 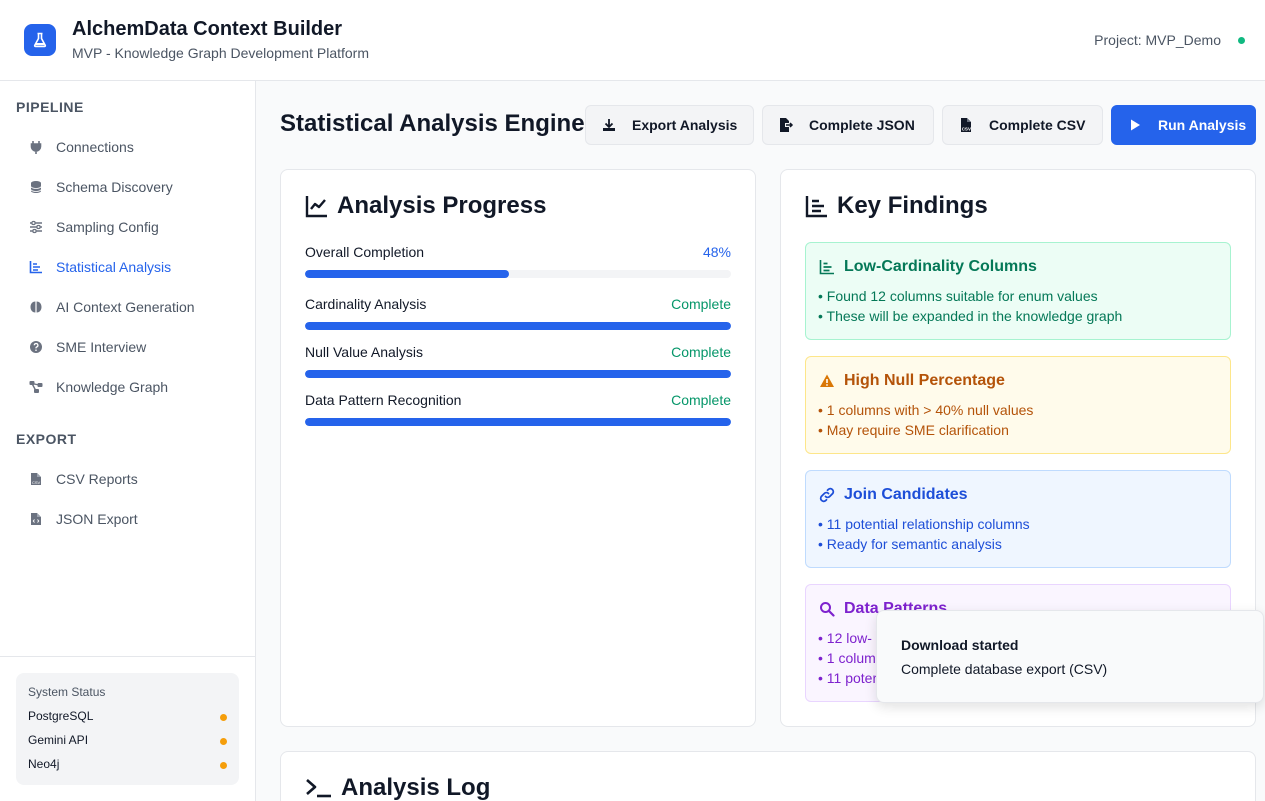 I want to click on null-value-progress-fill, so click(x=518, y=374).